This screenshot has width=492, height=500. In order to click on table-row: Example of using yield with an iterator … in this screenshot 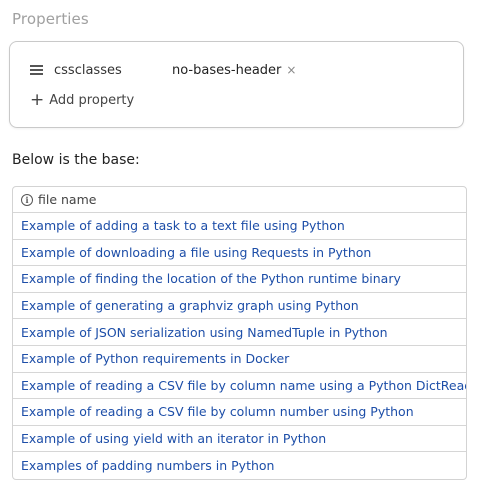, I will do `click(239, 439)`.